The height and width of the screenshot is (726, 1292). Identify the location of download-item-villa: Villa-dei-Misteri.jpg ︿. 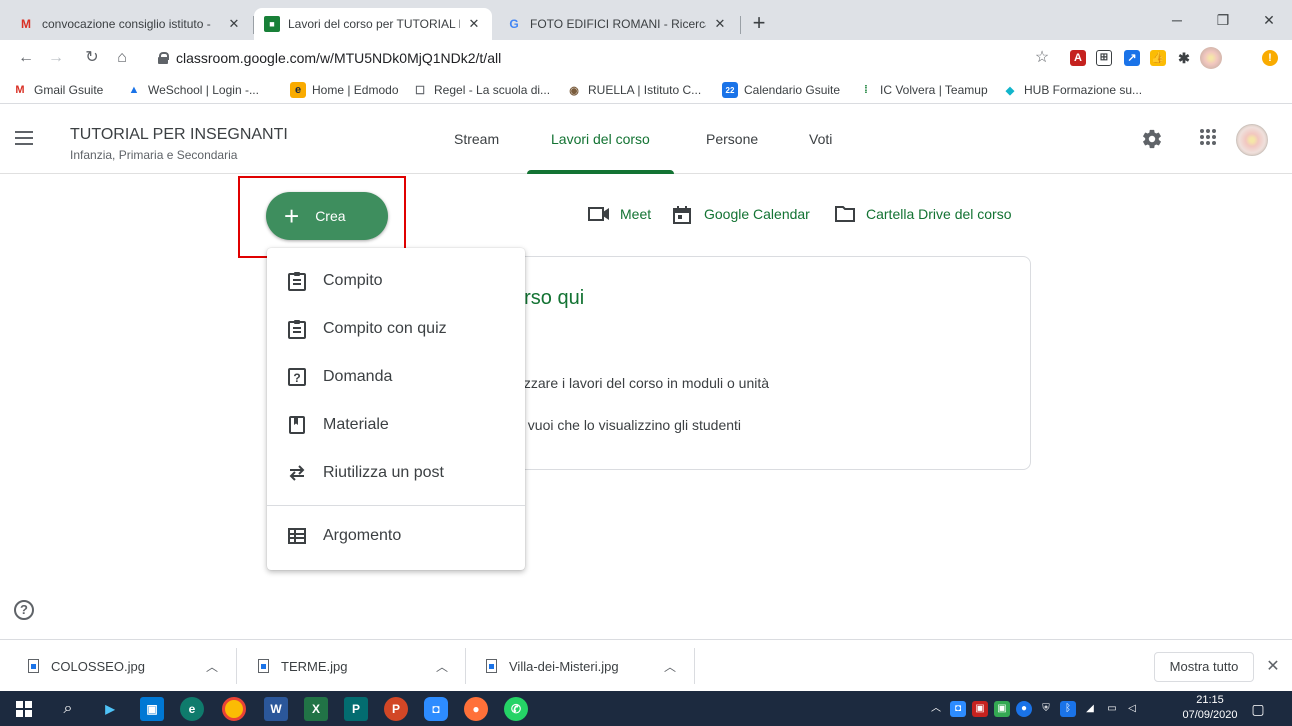
(586, 666).